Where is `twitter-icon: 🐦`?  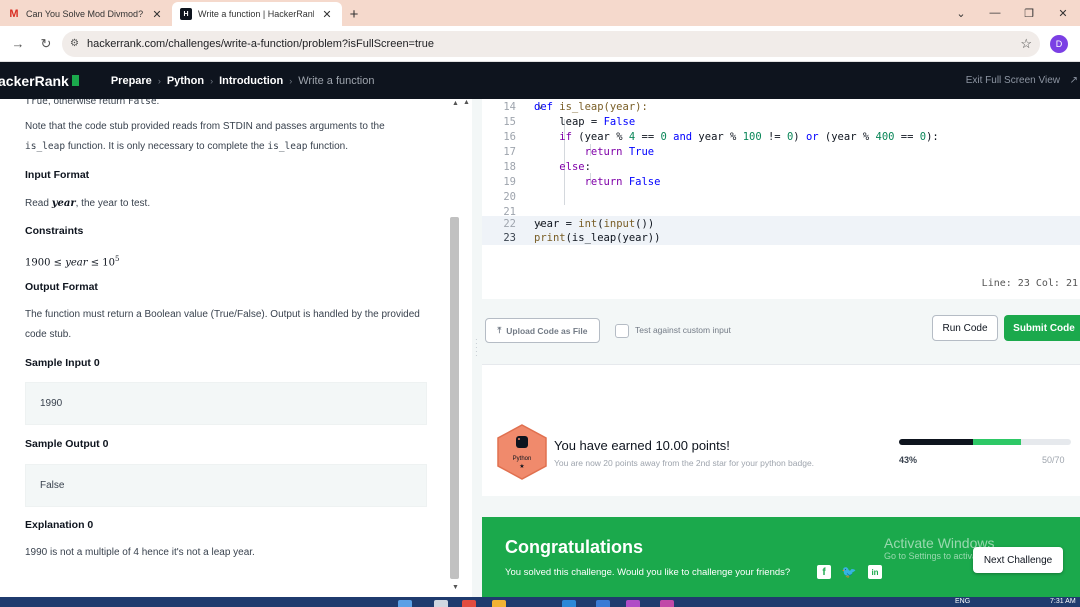 twitter-icon: 🐦 is located at coordinates (849, 572).